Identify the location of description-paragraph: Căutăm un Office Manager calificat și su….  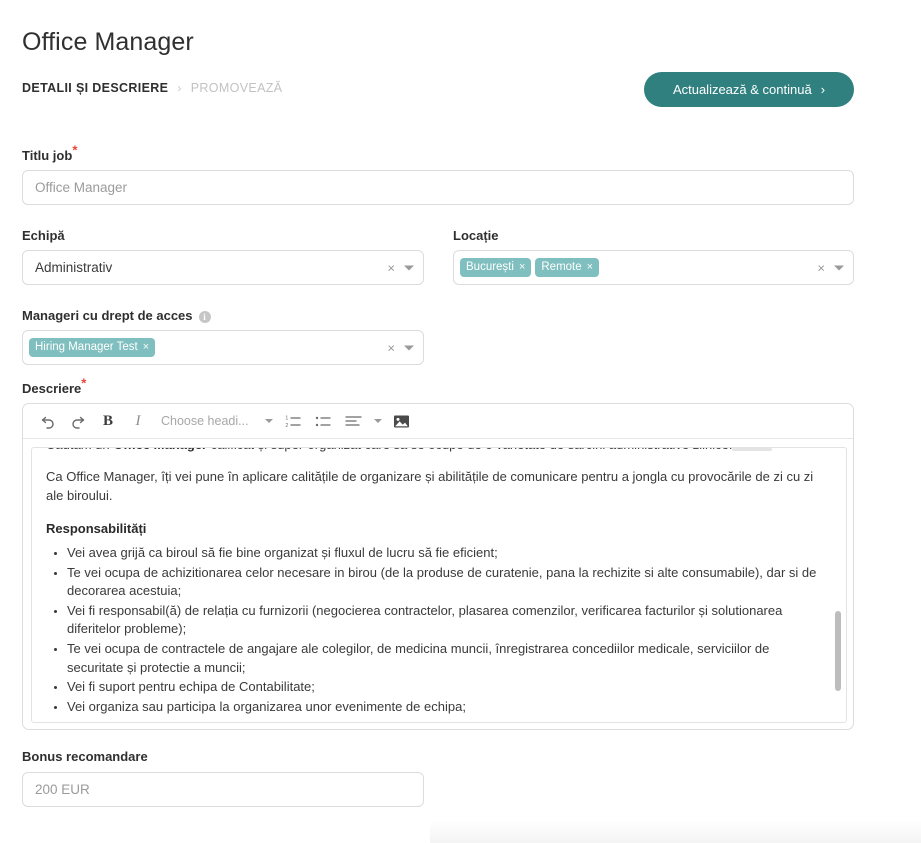
(432, 451).